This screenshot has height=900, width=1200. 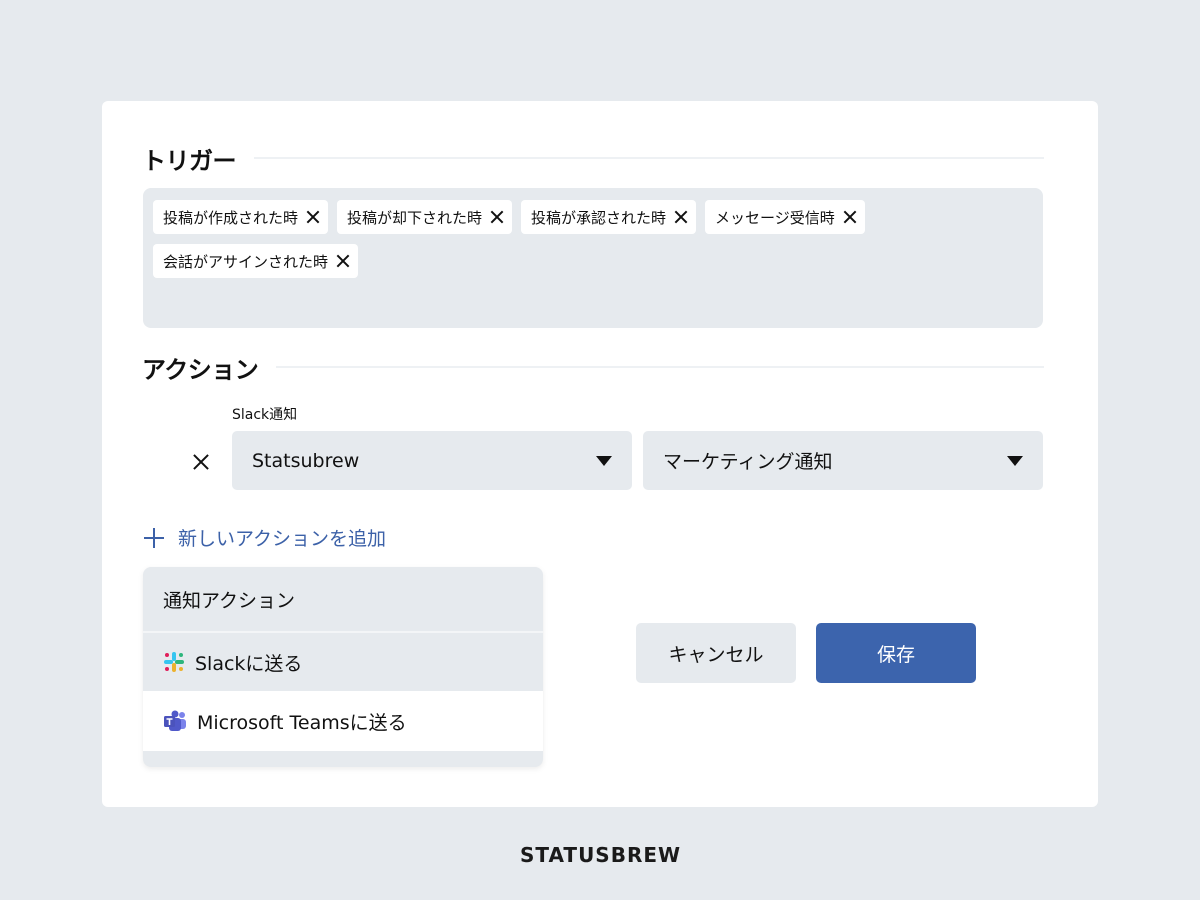 What do you see at coordinates (174, 662) in the screenshot?
I see `slack-icon` at bounding box center [174, 662].